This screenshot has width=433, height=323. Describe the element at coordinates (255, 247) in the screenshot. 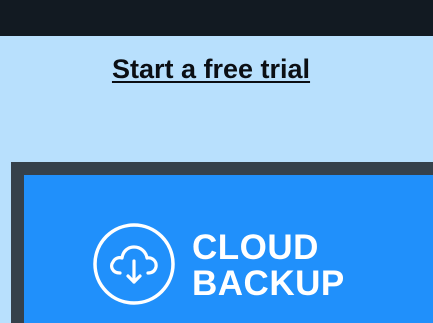

I see `card-title-line-1: CLOUD` at that location.